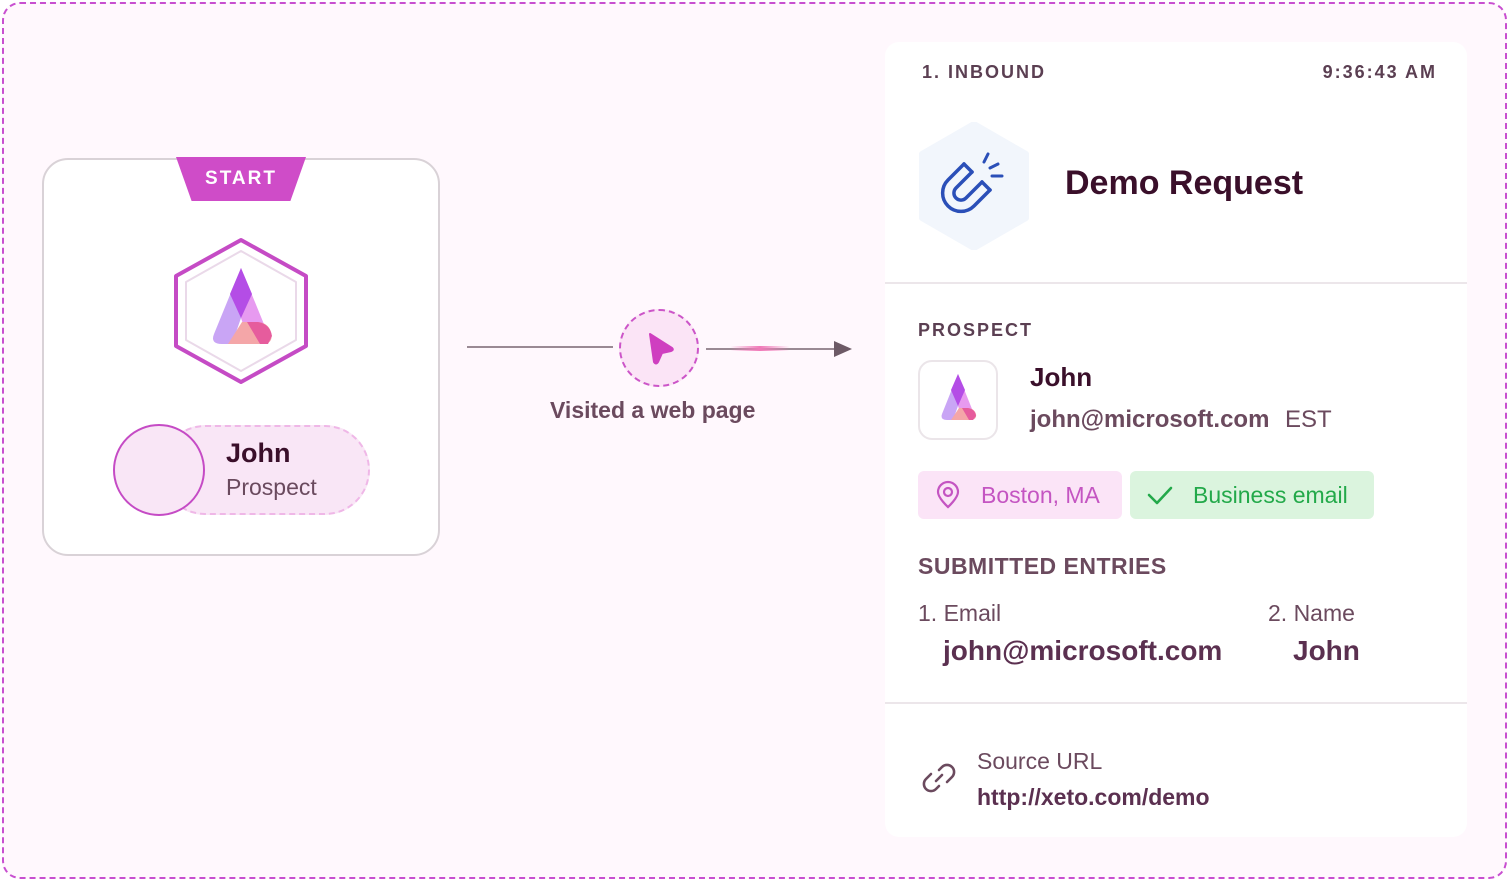 The height and width of the screenshot is (881, 1509). Describe the element at coordinates (1061, 377) in the screenshot. I see `prospect-card-name: John` at that location.